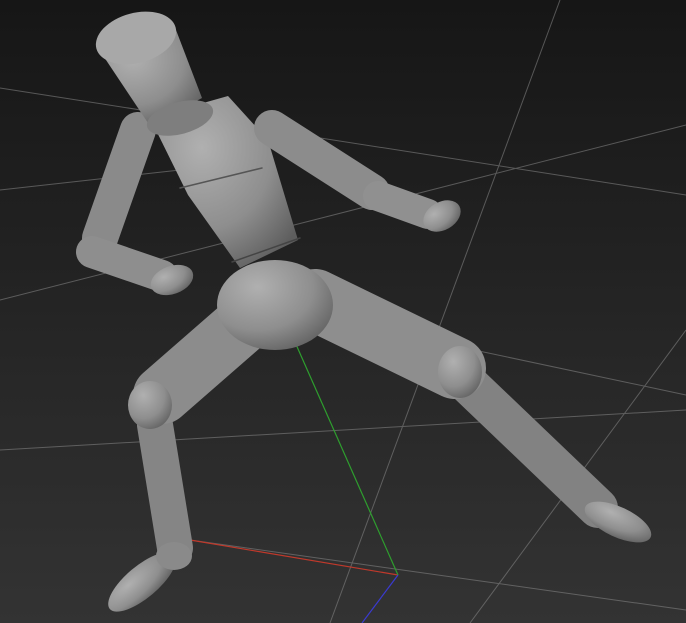  What do you see at coordinates (403, 205) in the screenshot?
I see `right-forearm` at bounding box center [403, 205].